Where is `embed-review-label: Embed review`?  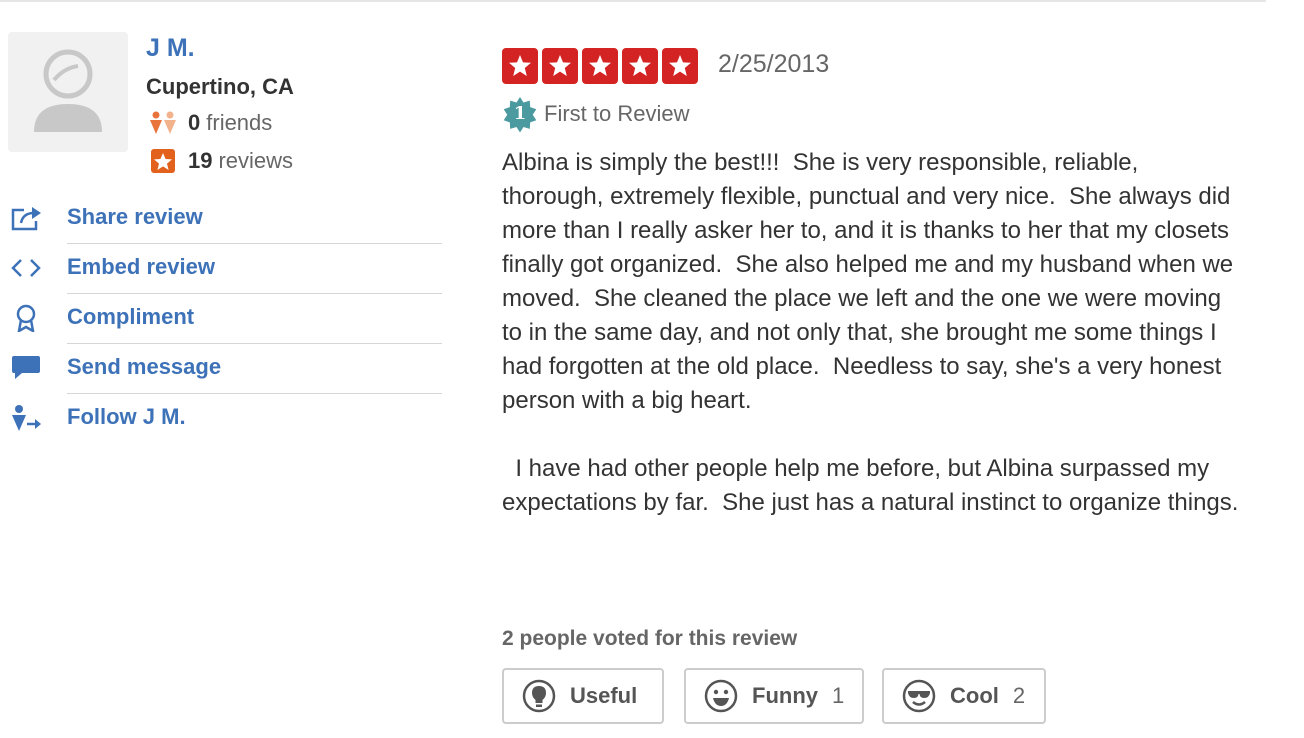
embed-review-label: Embed review is located at coordinates (141, 266).